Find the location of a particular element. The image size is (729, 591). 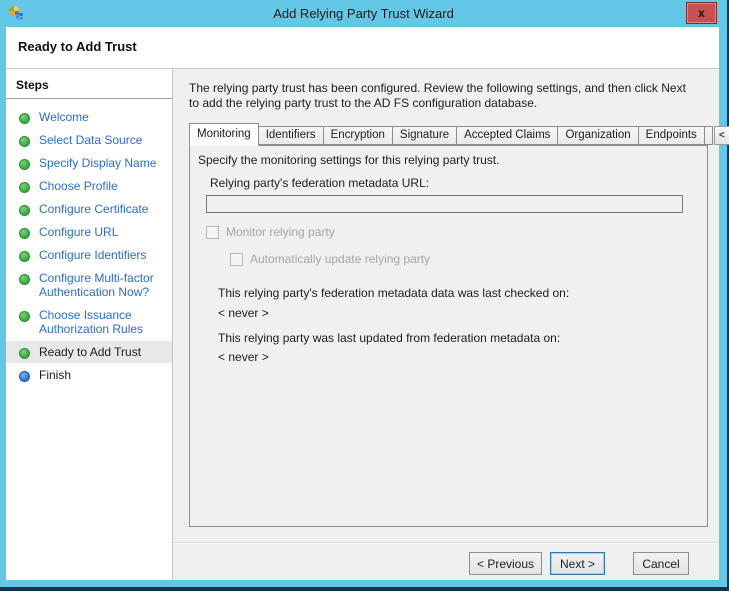

step-label: Ready to Add Trust is located at coordinates (90, 352).